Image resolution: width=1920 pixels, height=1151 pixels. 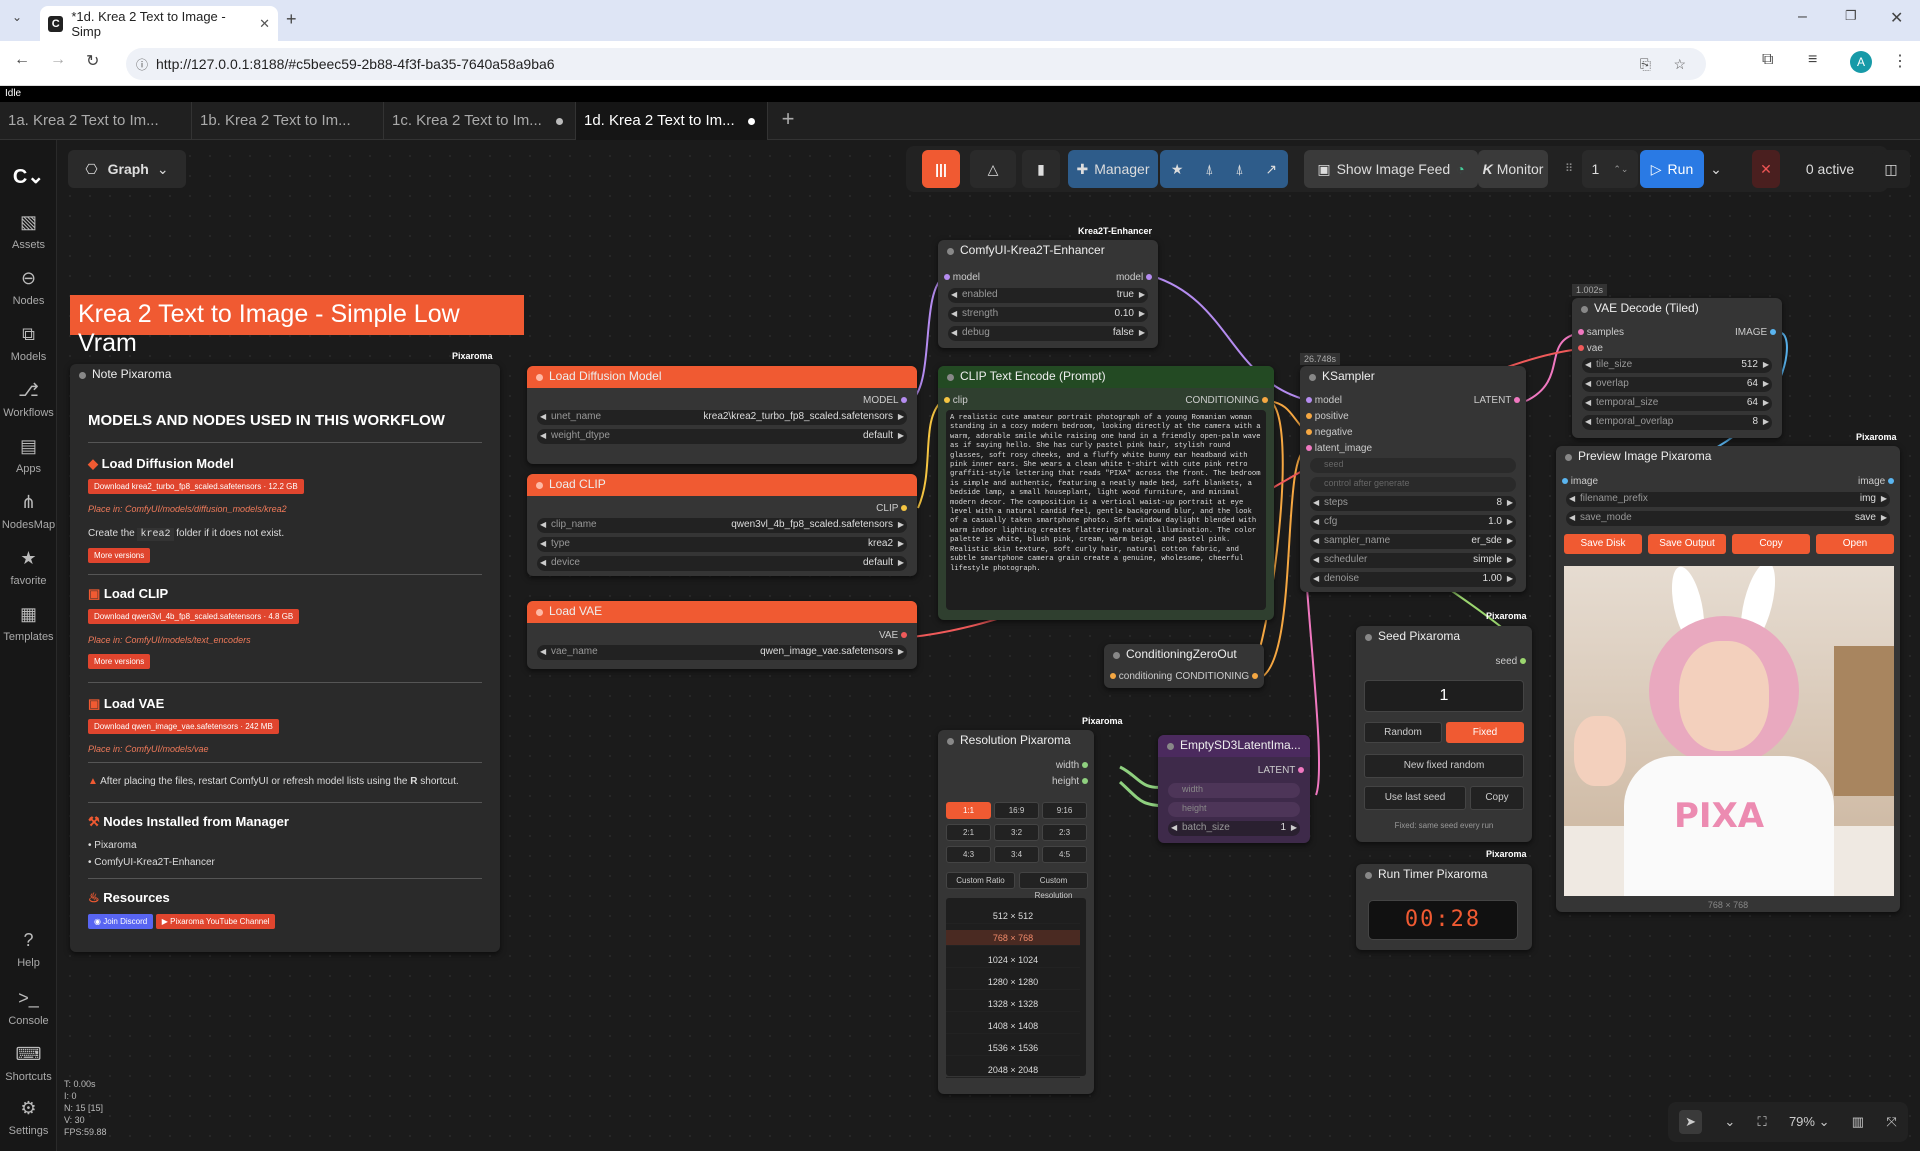 What do you see at coordinates (722, 652) in the screenshot?
I see `vae-name-widget: vae_name qwen_image_vae.safetensors` at bounding box center [722, 652].